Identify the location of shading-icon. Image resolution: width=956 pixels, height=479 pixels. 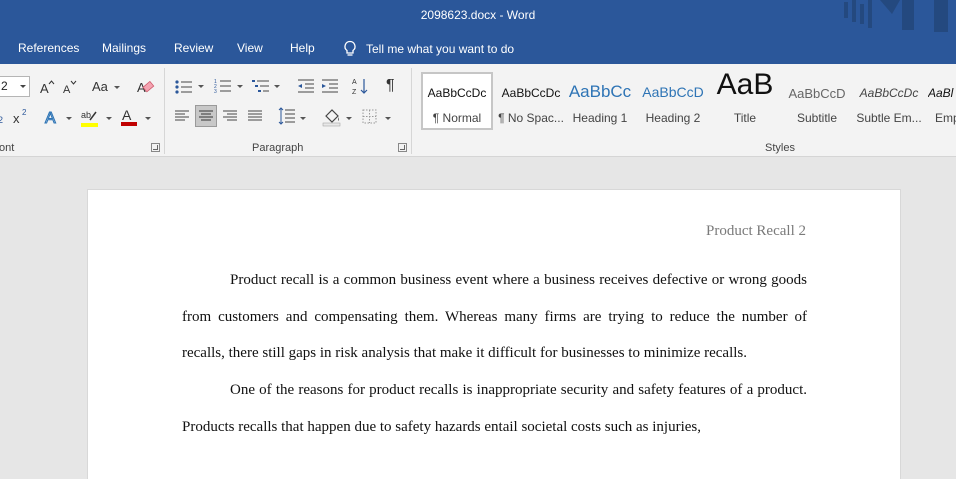
(332, 117).